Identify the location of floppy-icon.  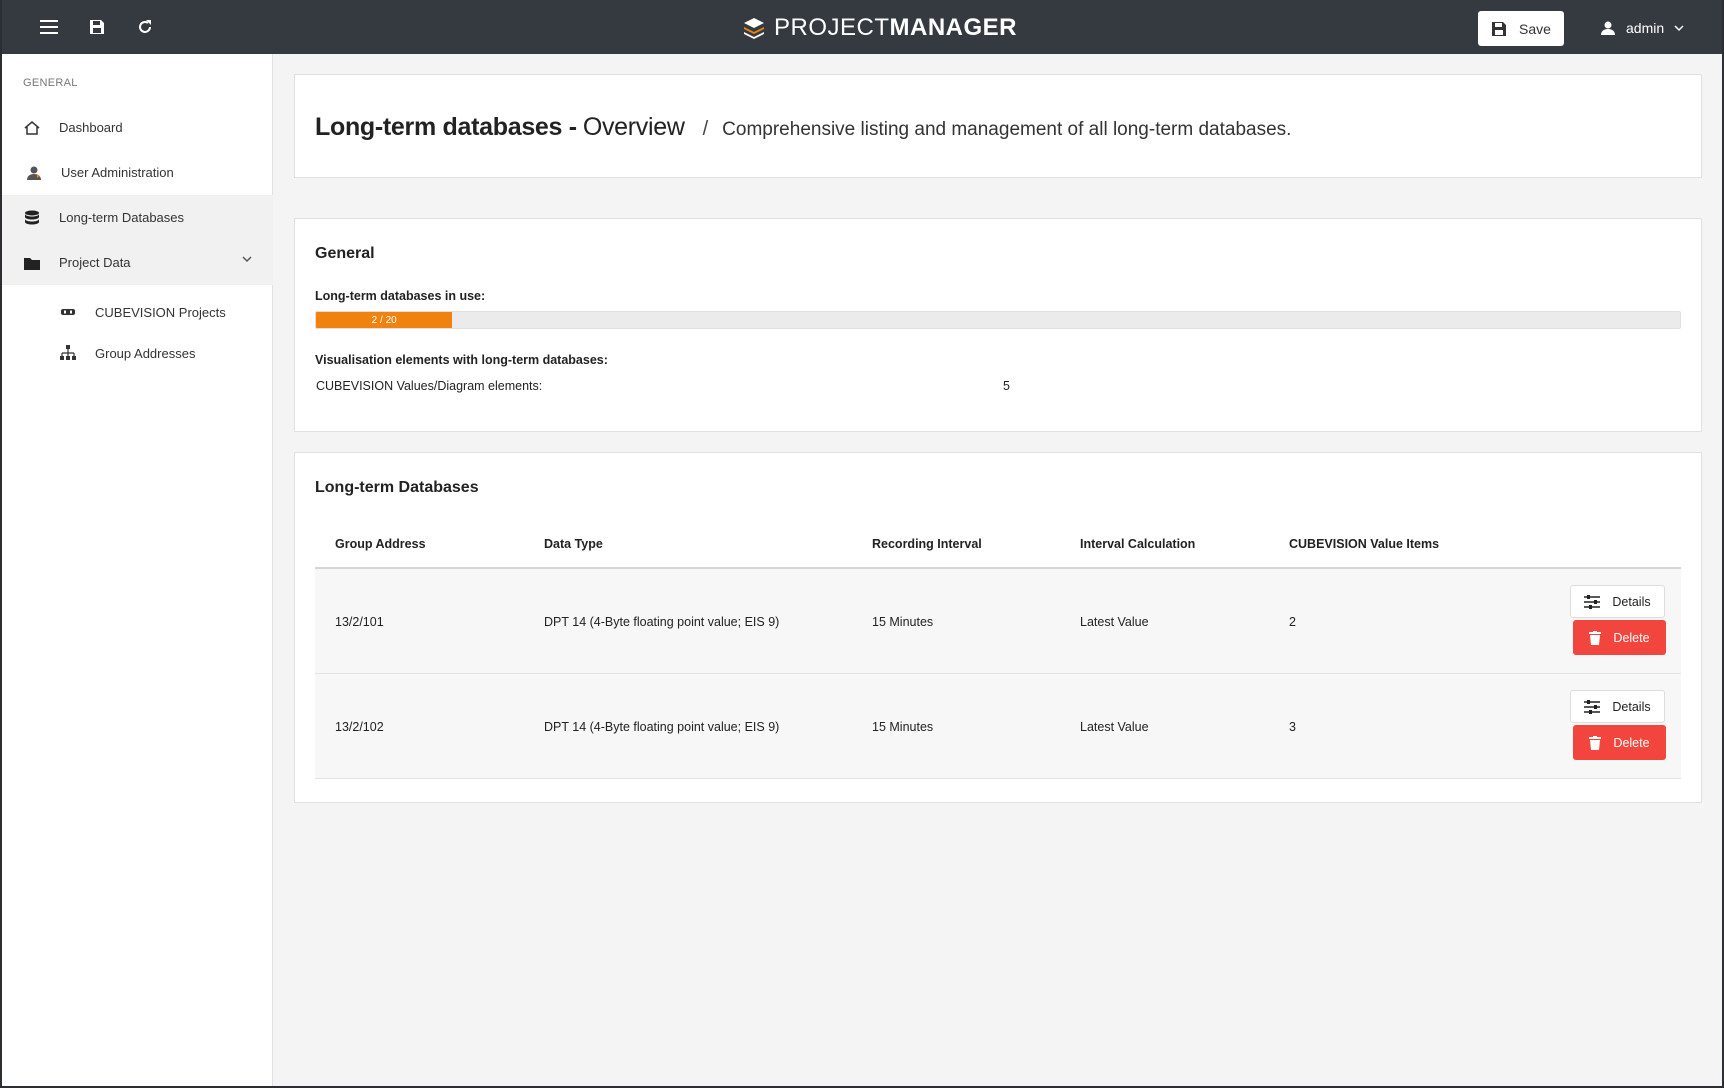
(1499, 28).